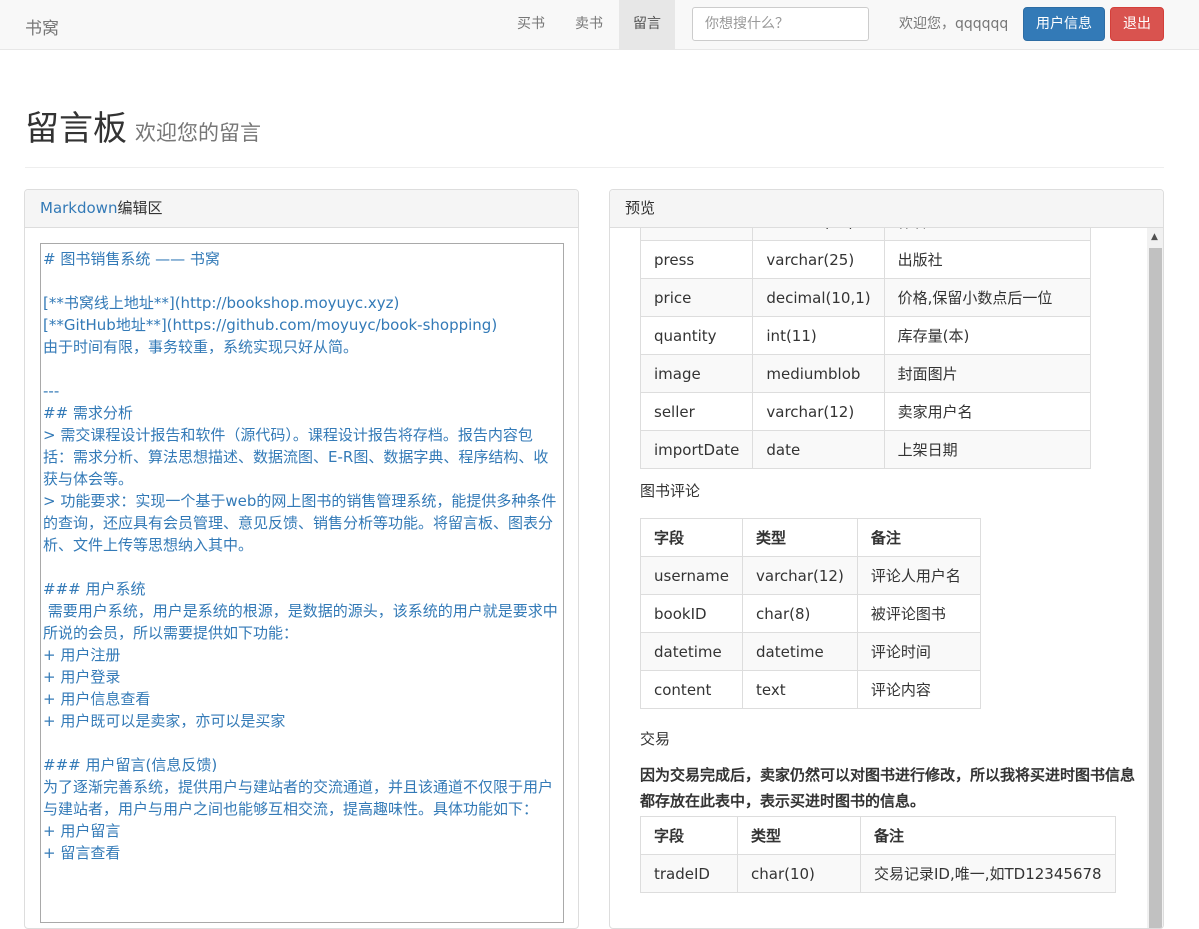  What do you see at coordinates (696, 259) in the screenshot?
I see `table-cell: press` at bounding box center [696, 259].